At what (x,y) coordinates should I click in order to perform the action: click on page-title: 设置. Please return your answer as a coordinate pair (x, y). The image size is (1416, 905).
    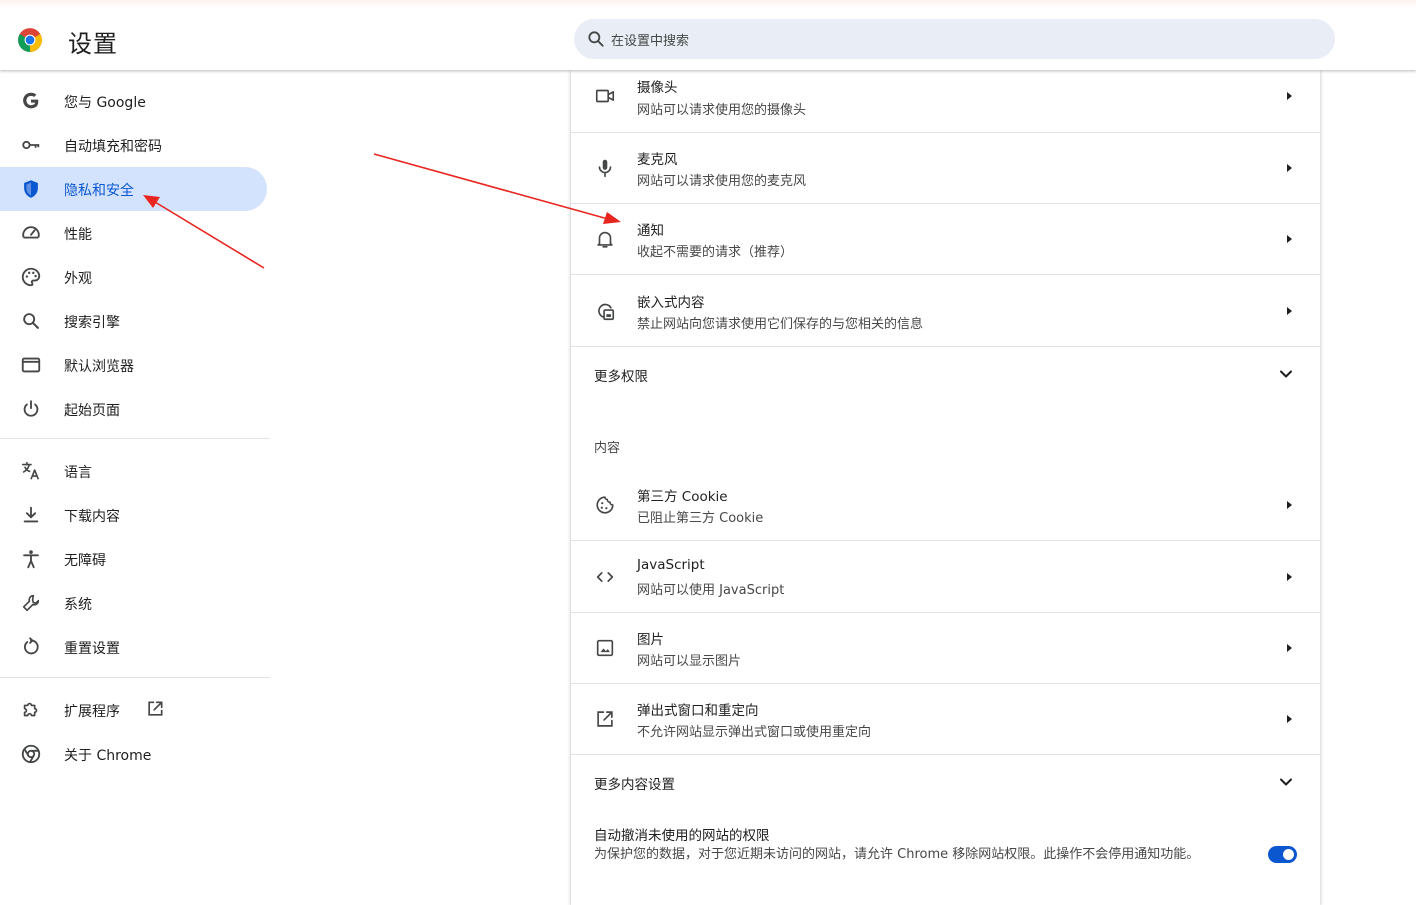
    Looking at the image, I should click on (93, 44).